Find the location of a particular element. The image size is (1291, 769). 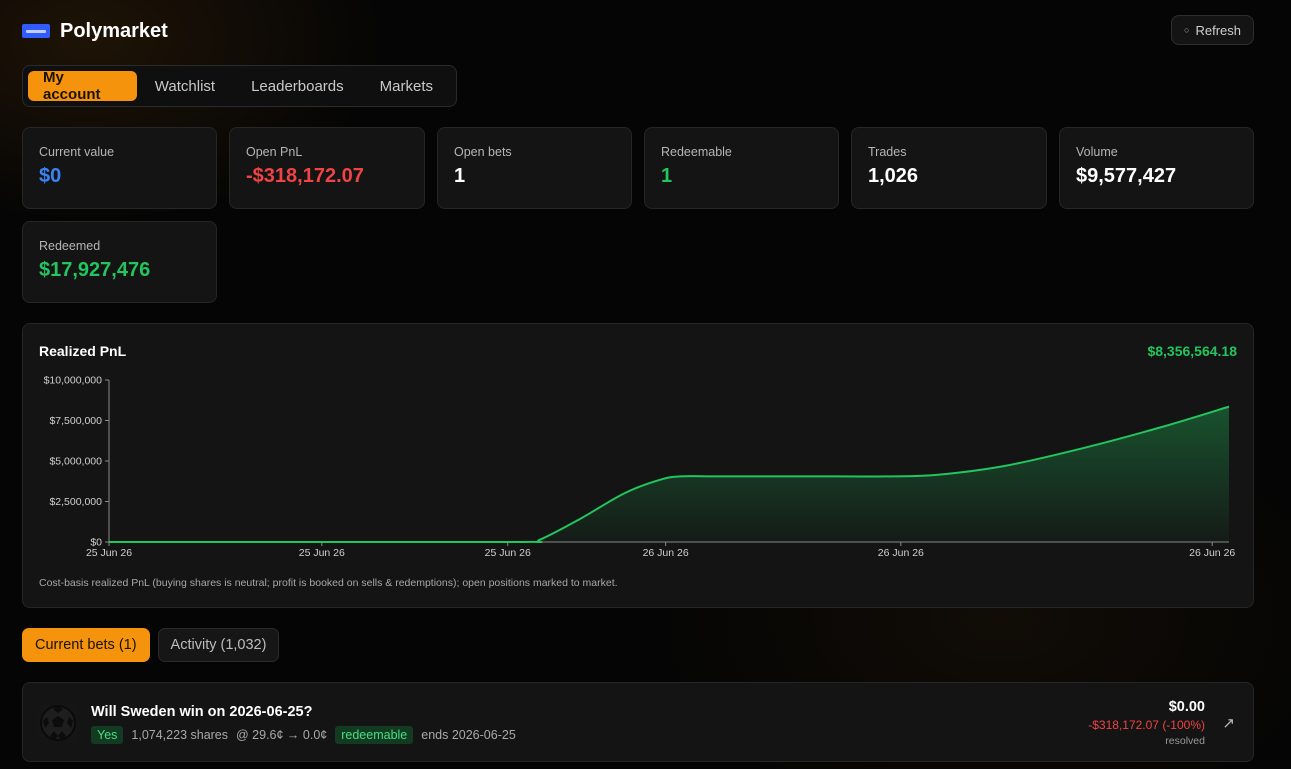

stat-value: $0 is located at coordinates (50, 176).